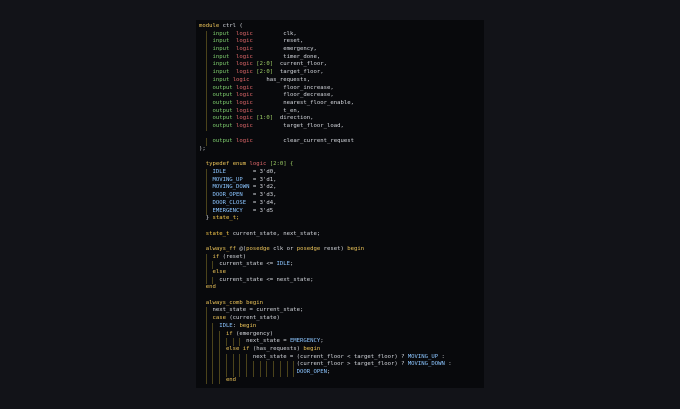  Describe the element at coordinates (261, 202) in the screenshot. I see `code-token: = 3'd4,` at that location.